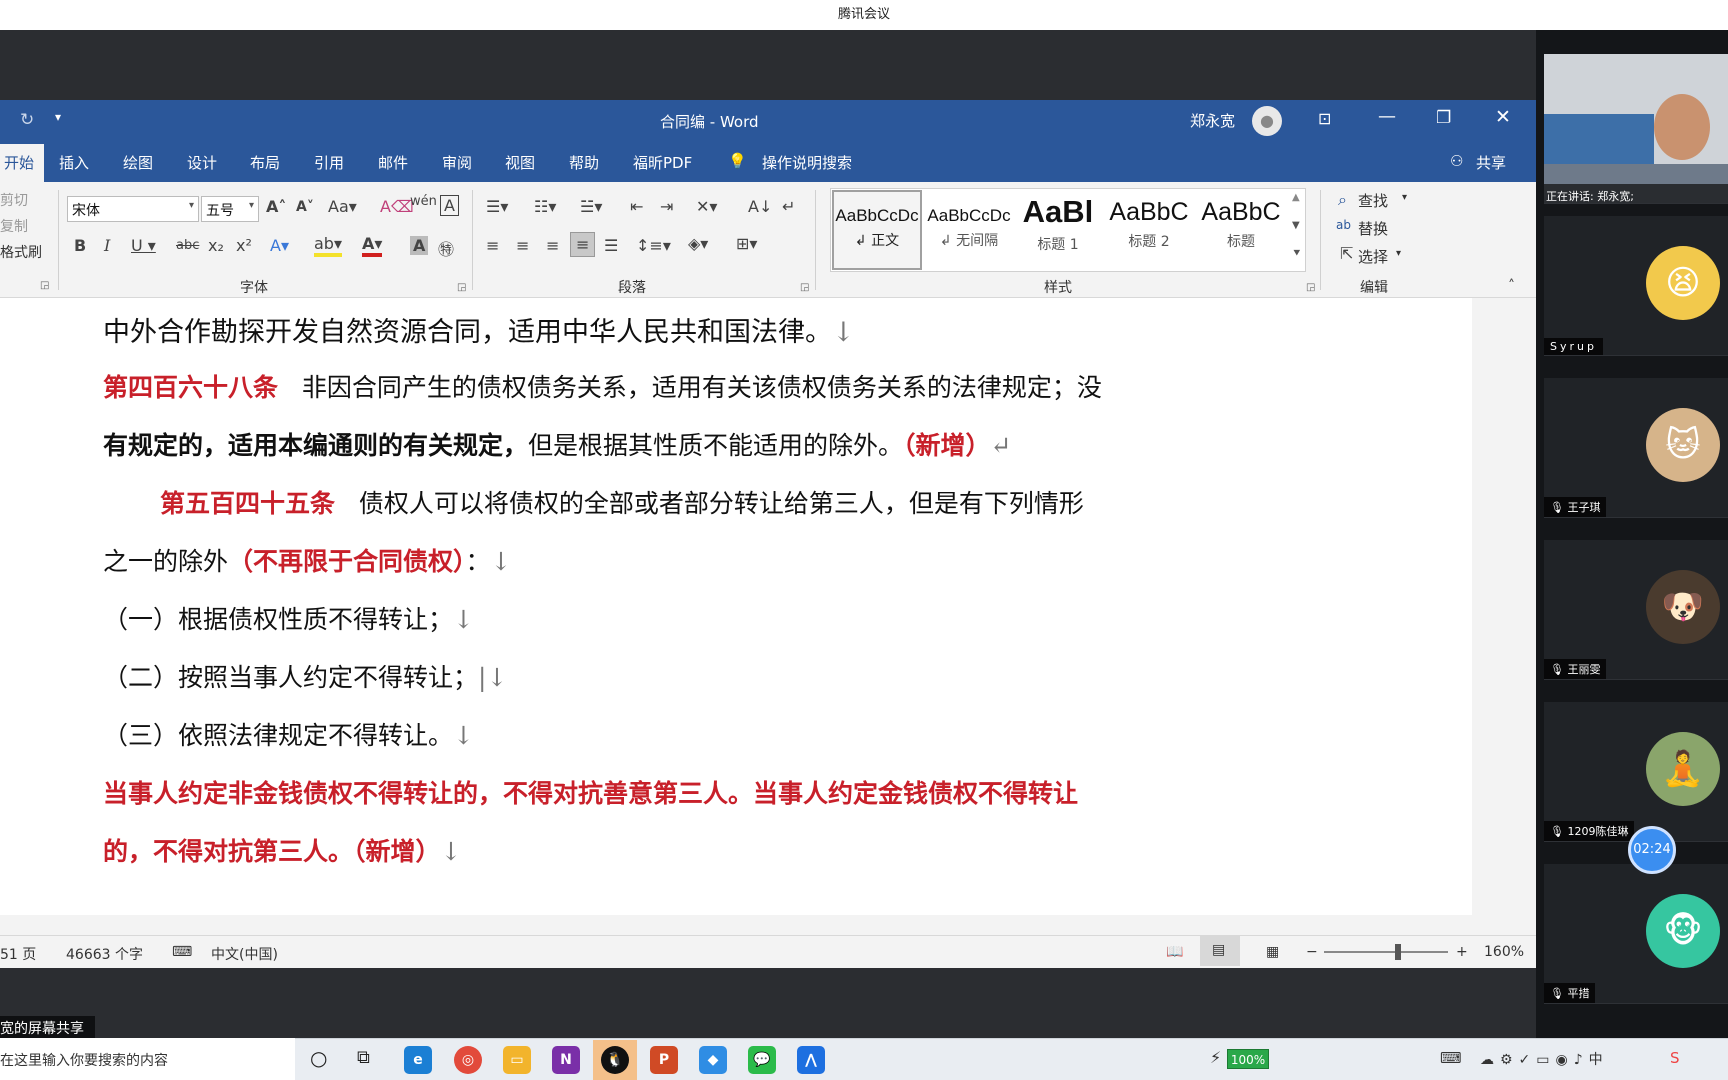  I want to click on meeting-timer: 02:24, so click(1652, 850).